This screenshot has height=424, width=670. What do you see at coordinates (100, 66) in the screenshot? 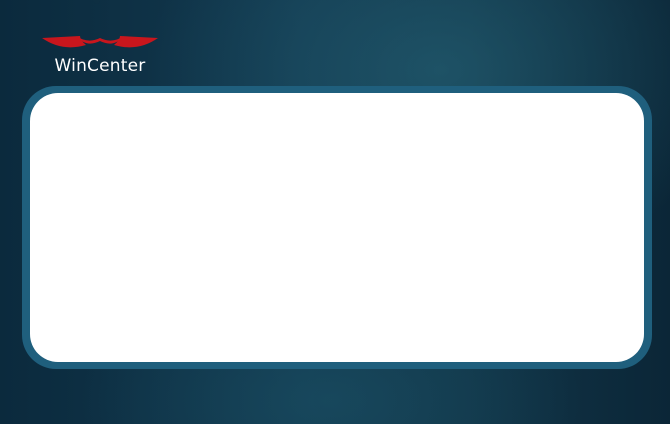
I see `brand-name: WinCenter` at bounding box center [100, 66].